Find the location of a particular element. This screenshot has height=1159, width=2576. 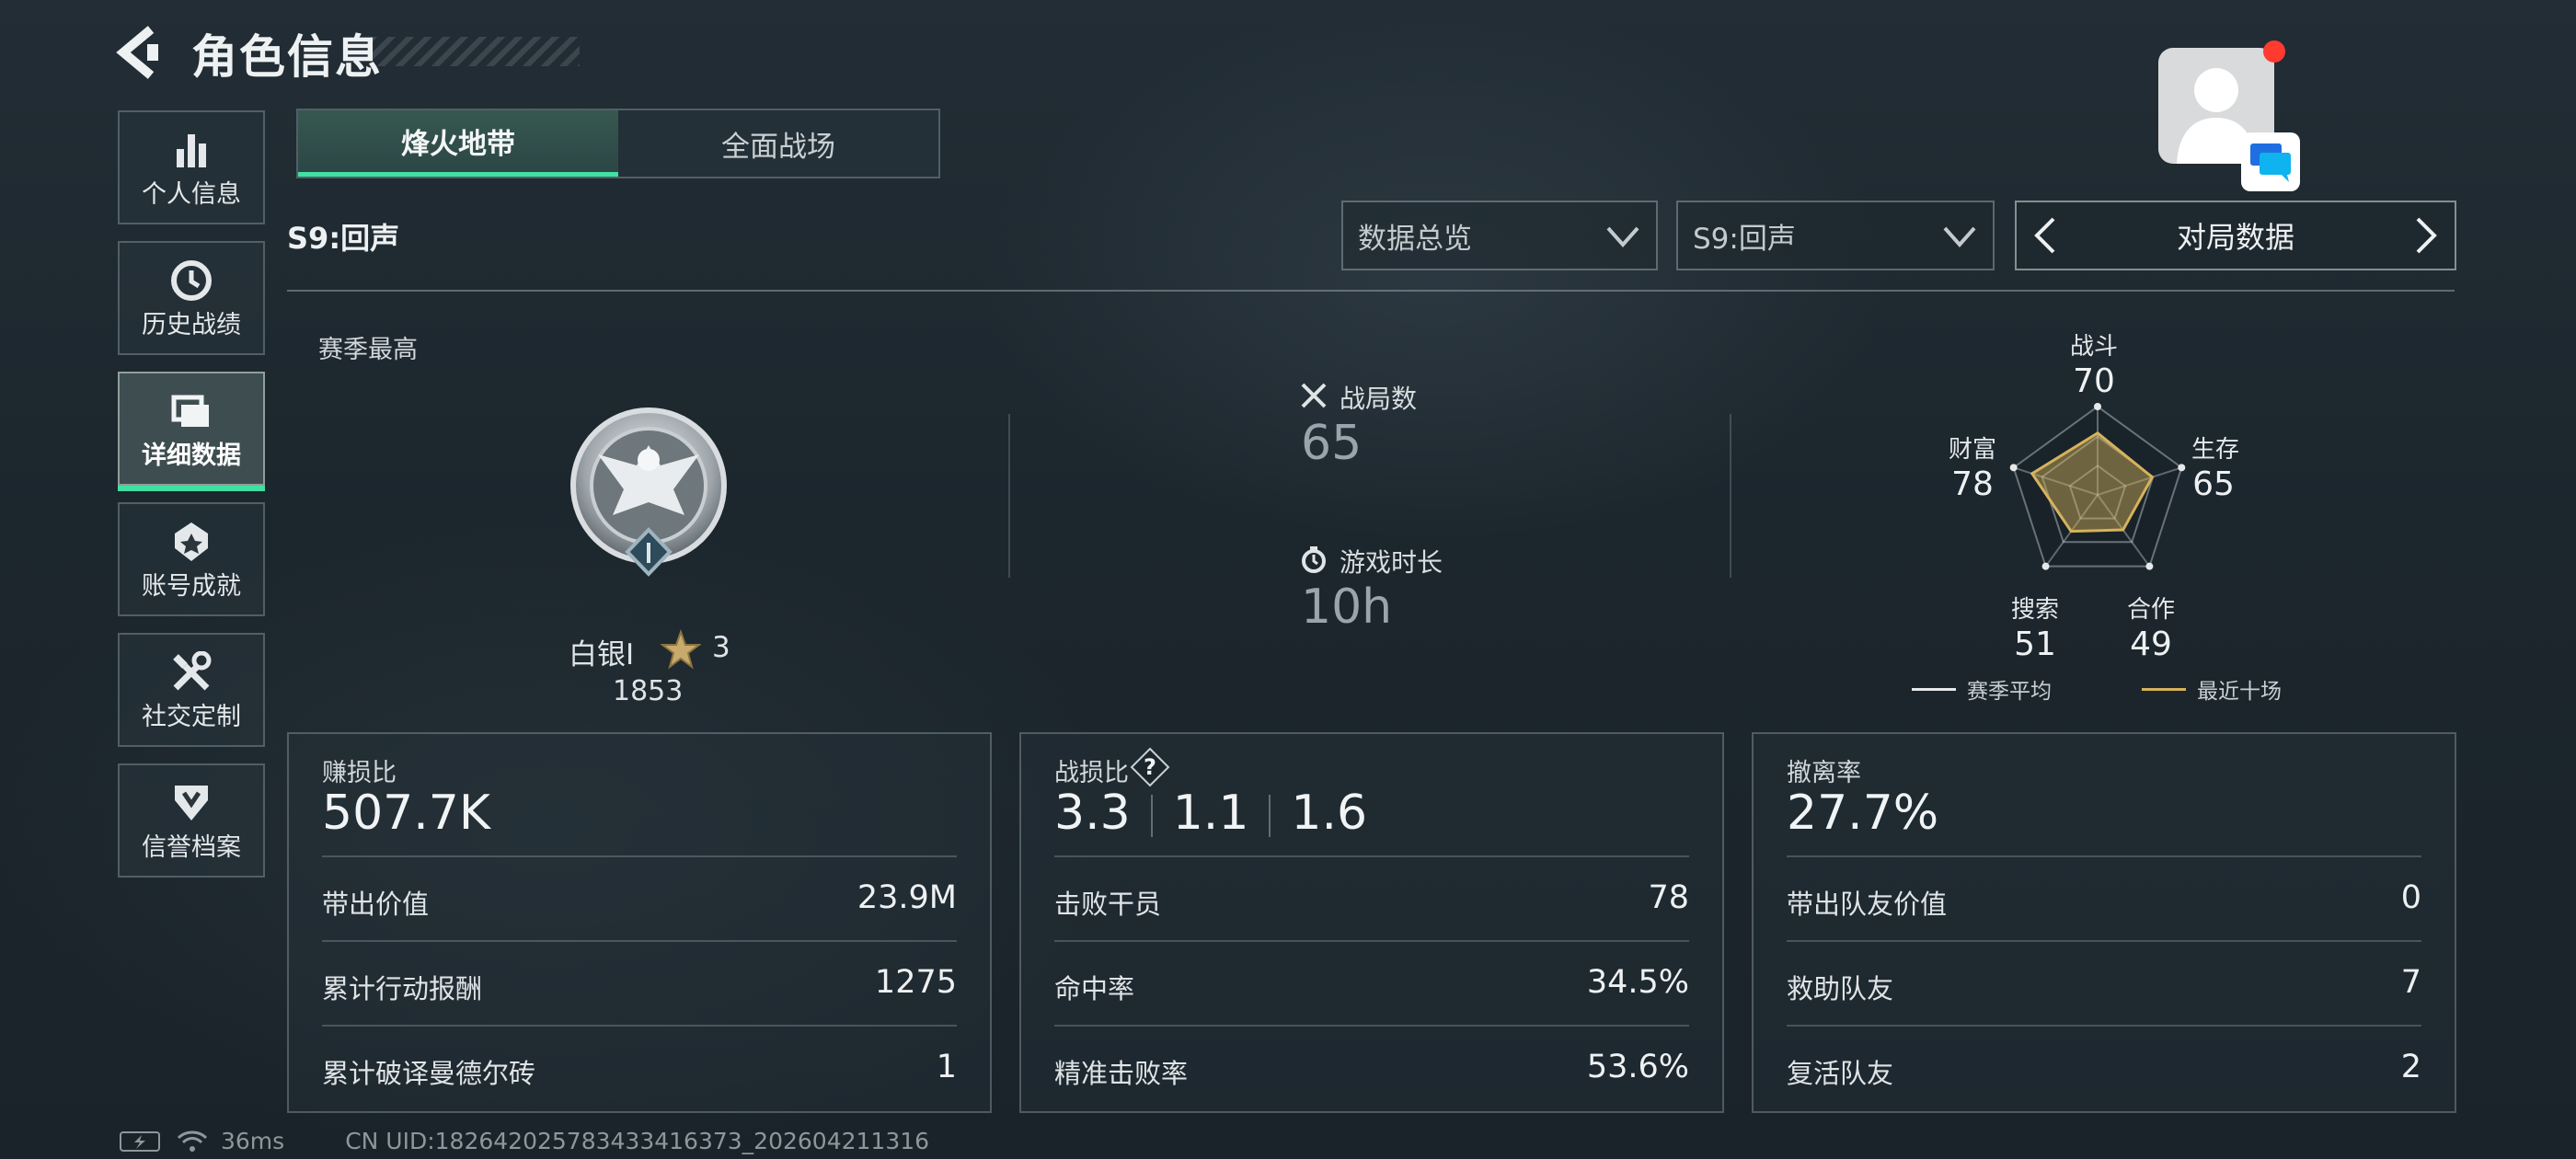

legend-avg-swatch is located at coordinates (1934, 689).